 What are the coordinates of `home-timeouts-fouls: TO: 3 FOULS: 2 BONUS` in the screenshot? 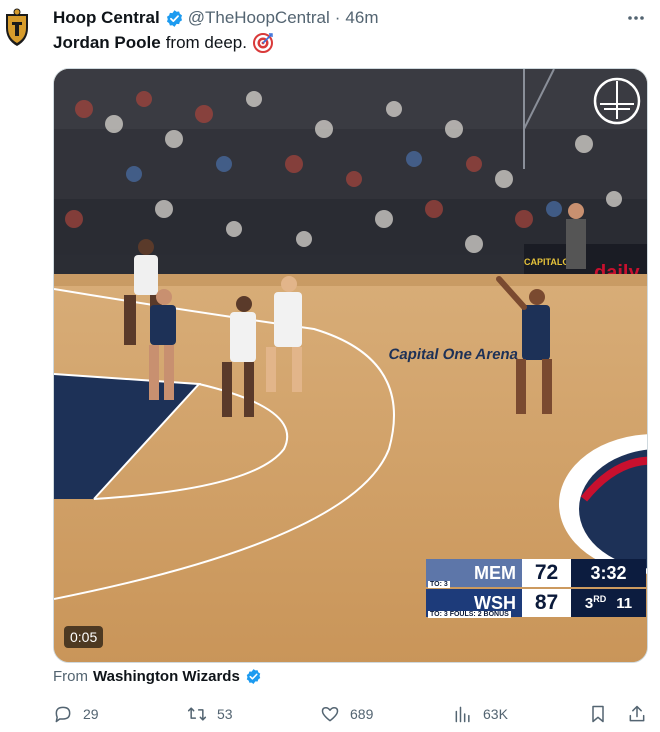 It's located at (469, 614).